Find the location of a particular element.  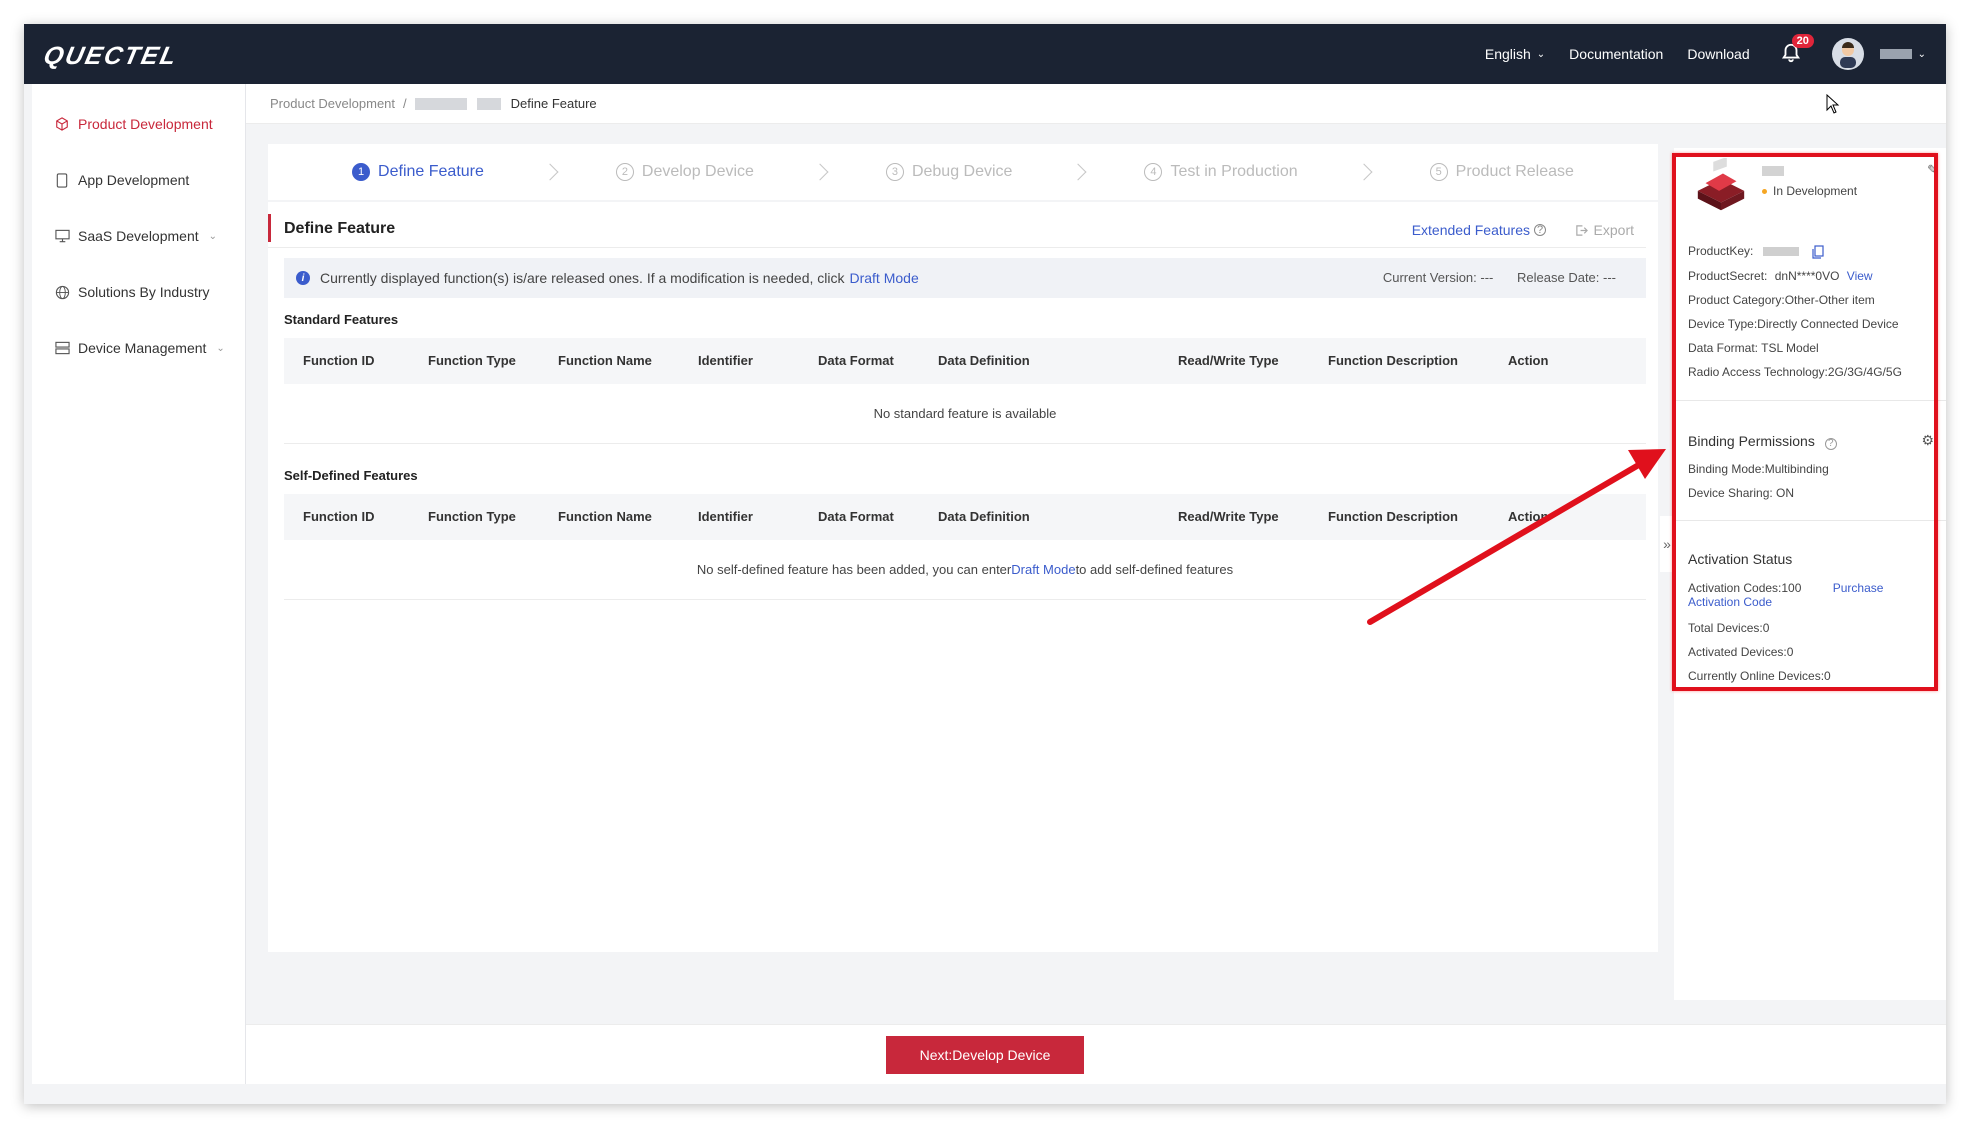

step-label: Develop Device is located at coordinates (697, 171).